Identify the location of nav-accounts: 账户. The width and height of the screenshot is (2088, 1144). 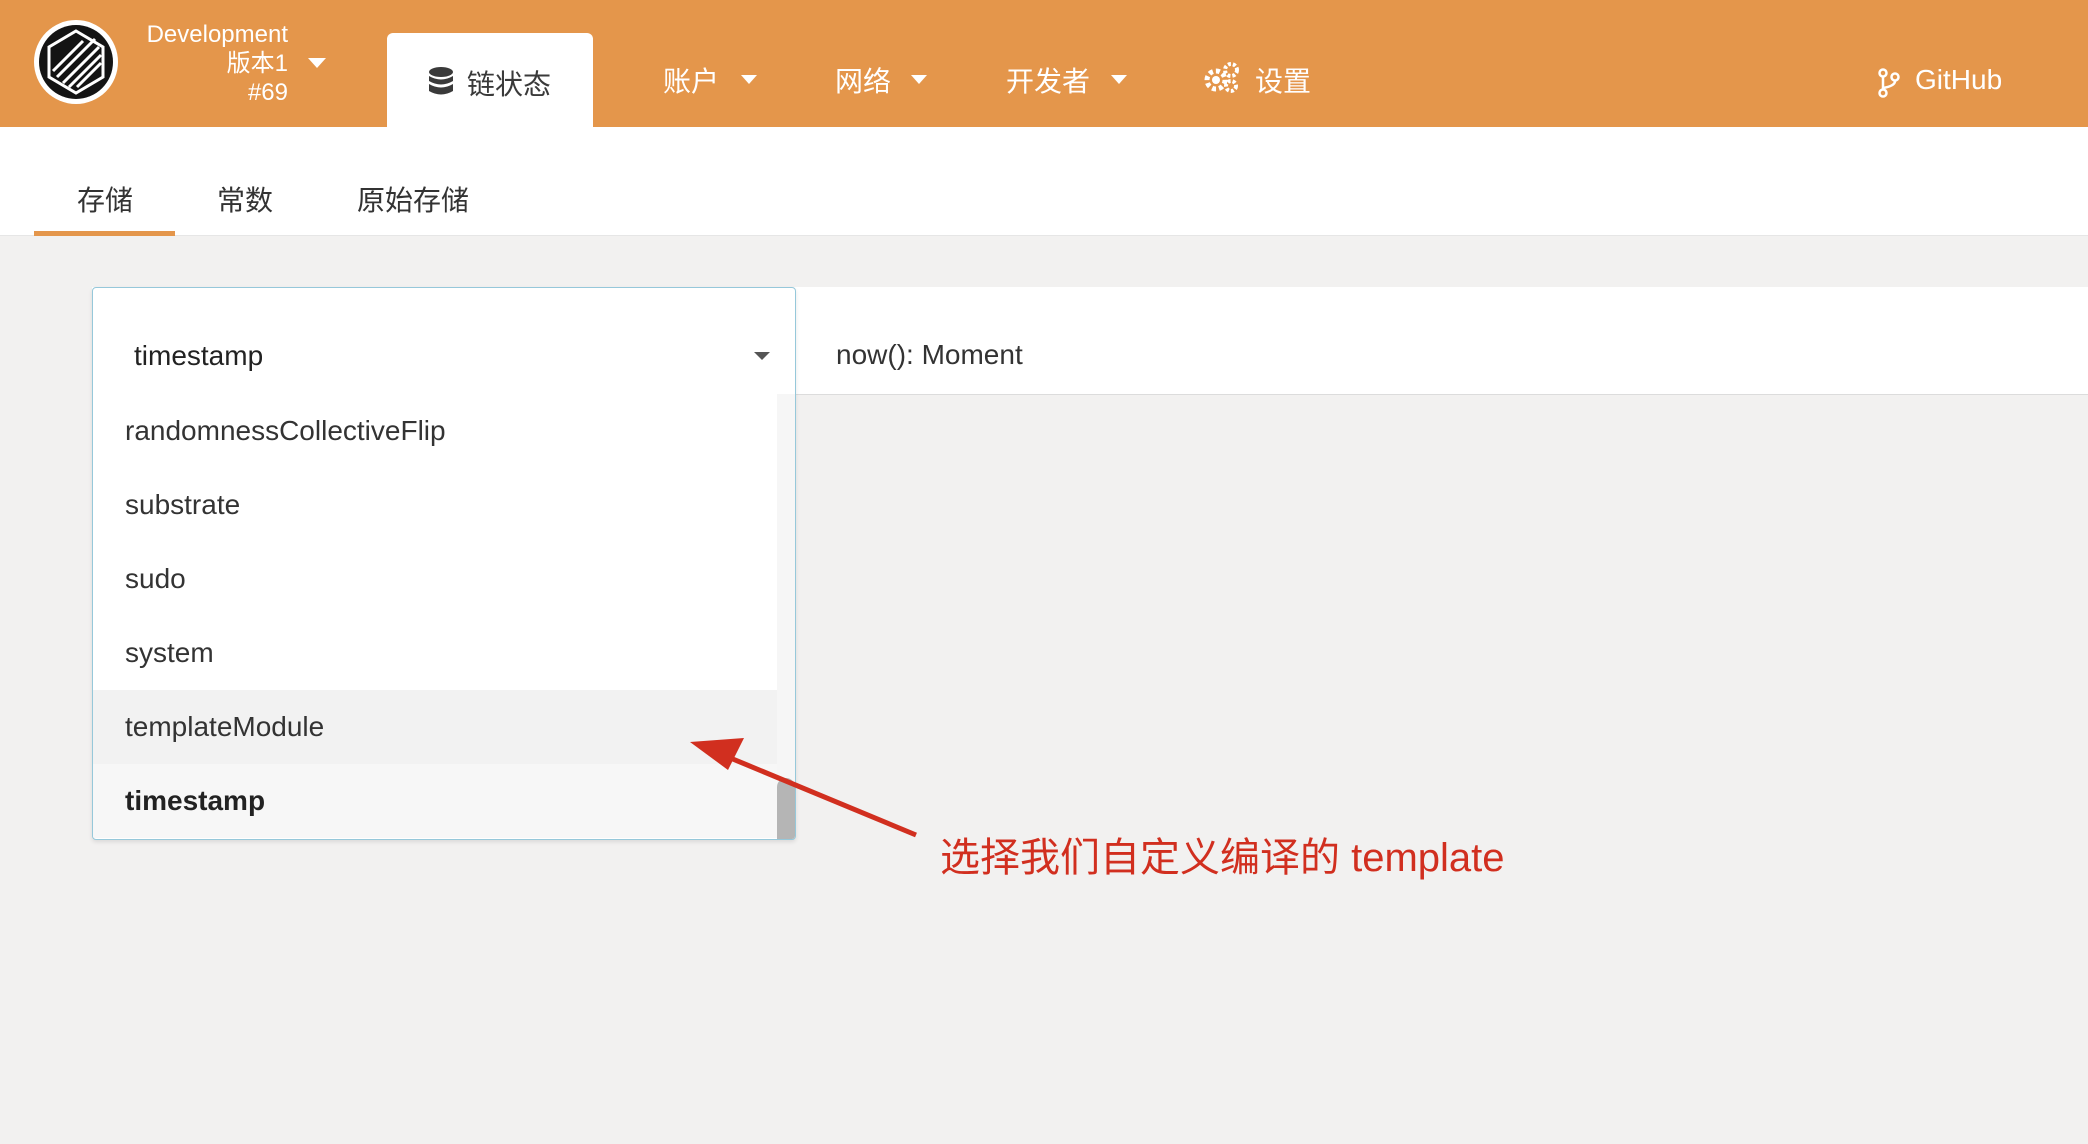
(691, 80).